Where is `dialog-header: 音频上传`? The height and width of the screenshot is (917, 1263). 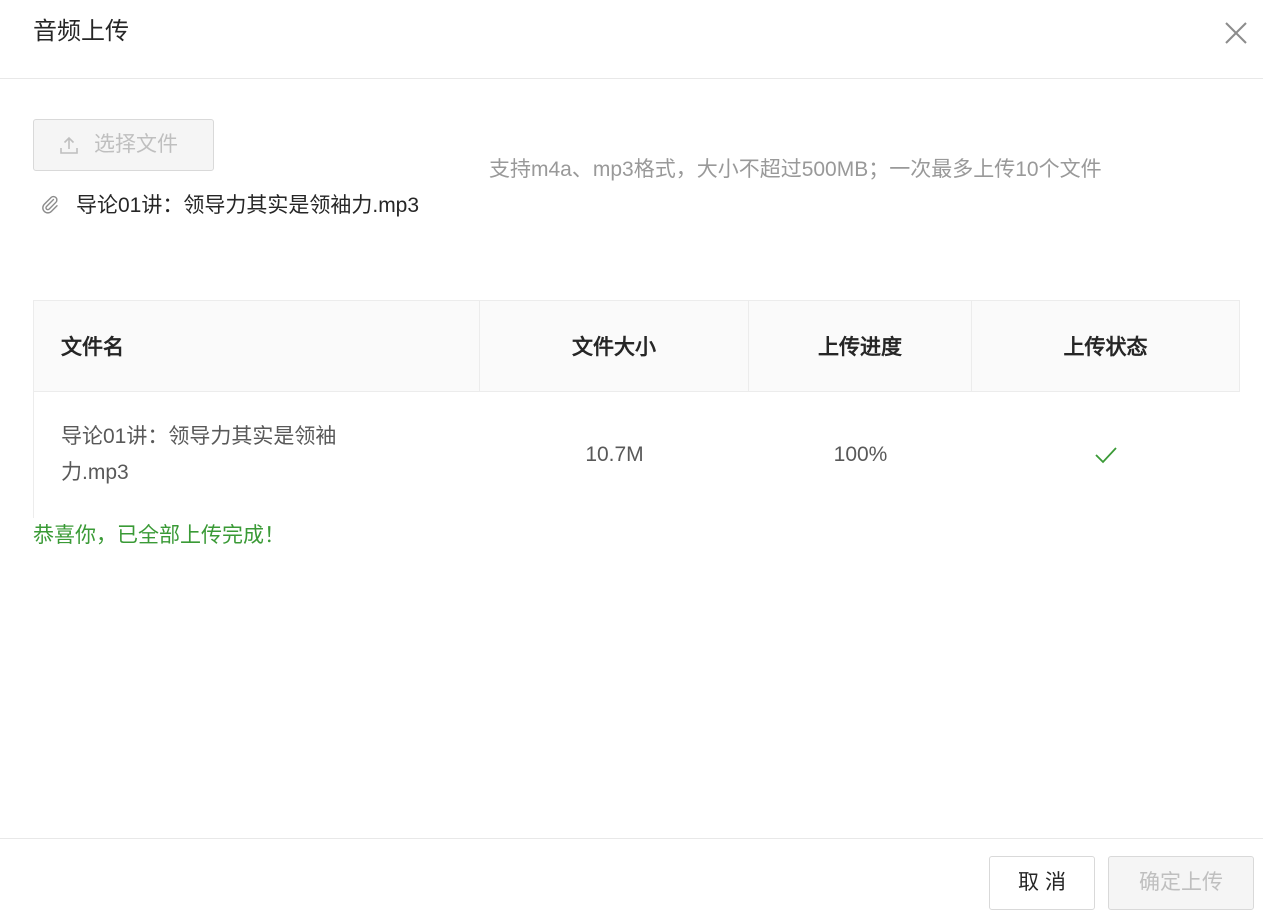 dialog-header: 音频上传 is located at coordinates (631, 39).